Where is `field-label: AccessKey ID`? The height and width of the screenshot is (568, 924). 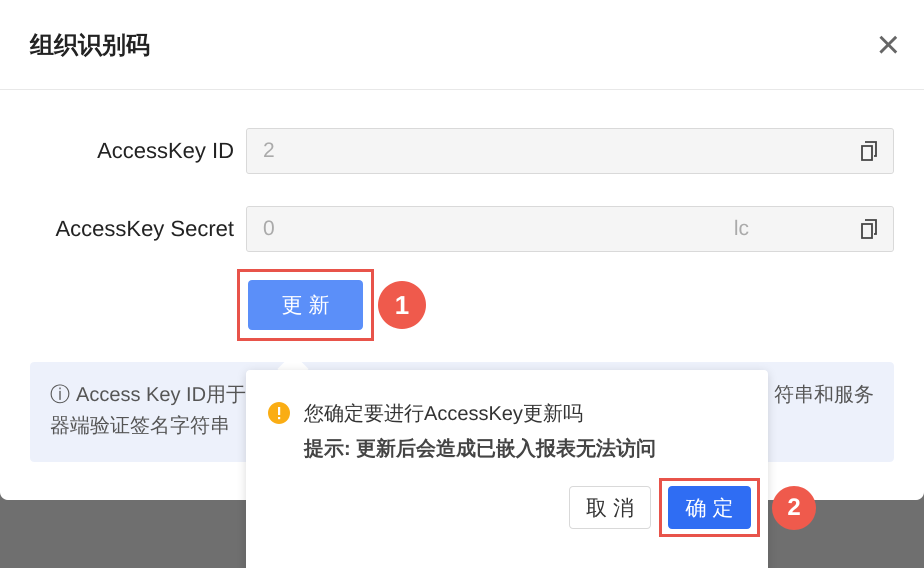
field-label: AccessKey ID is located at coordinates (165, 151).